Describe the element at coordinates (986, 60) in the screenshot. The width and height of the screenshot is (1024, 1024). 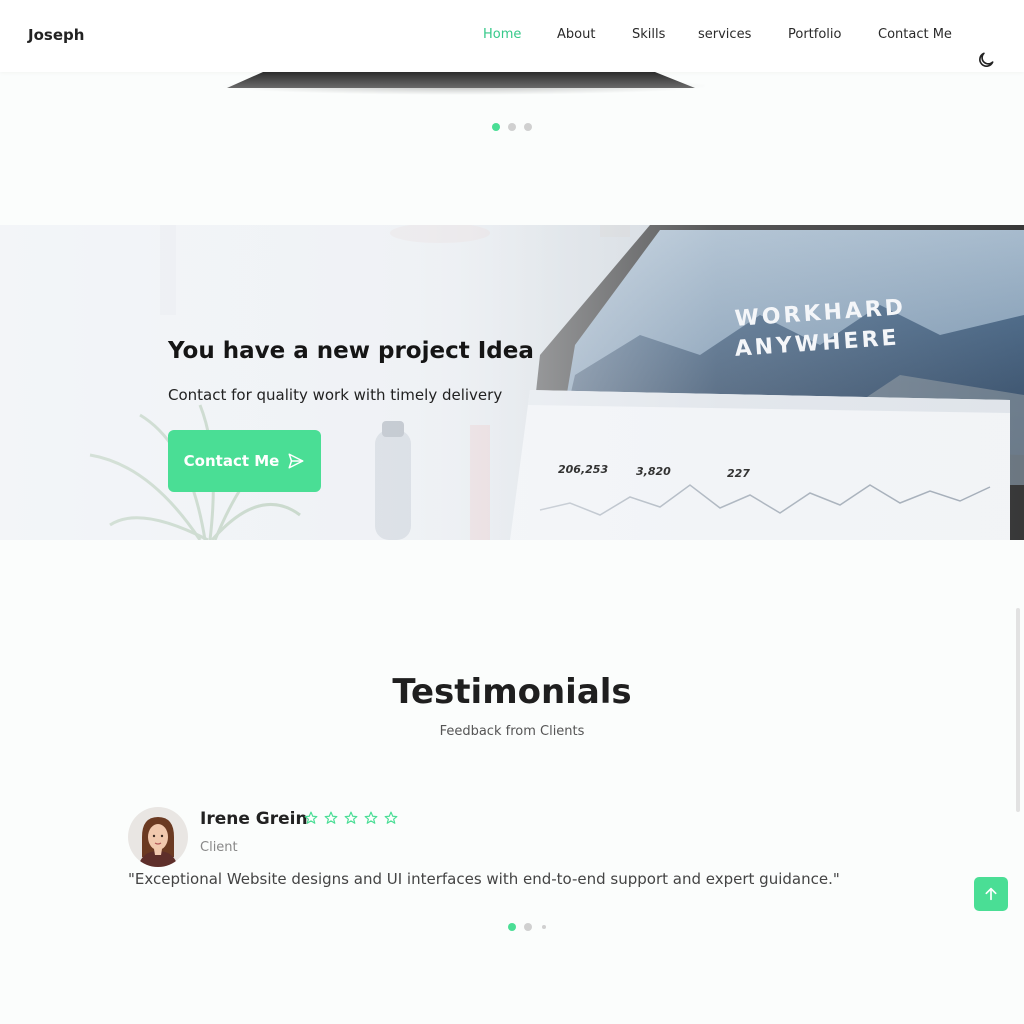
I see `moon-icon` at that location.